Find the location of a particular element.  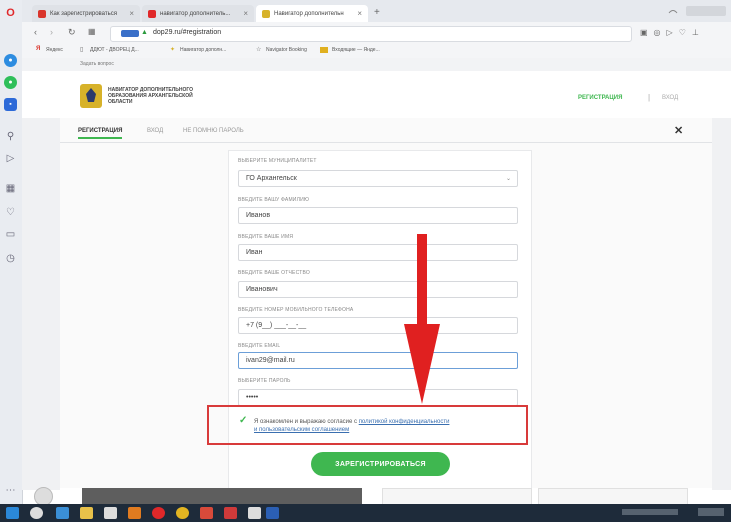

phone-input: +7 (9__) ___-__-__ is located at coordinates (378, 325).